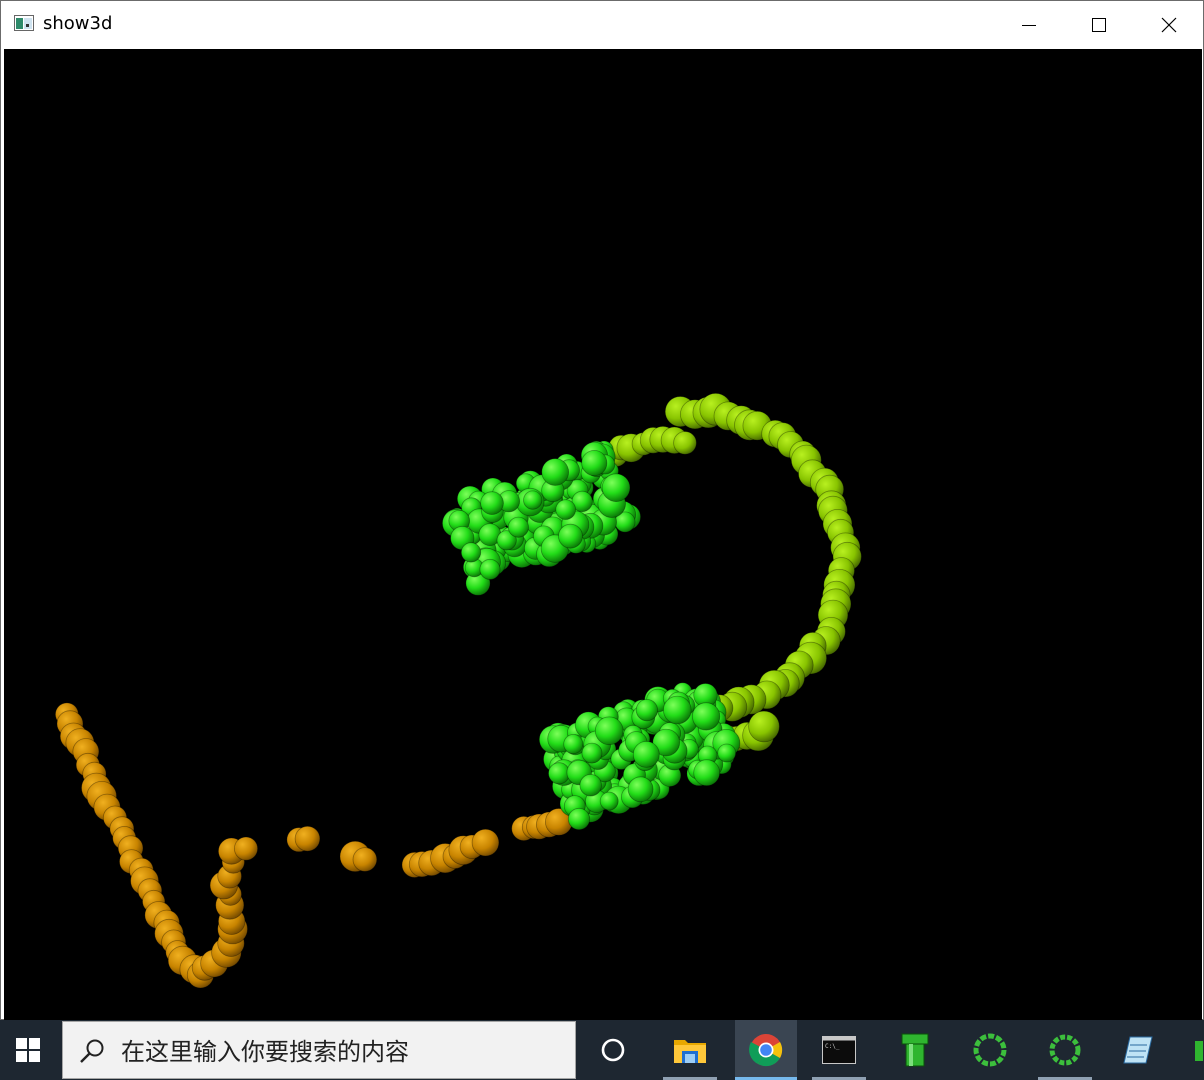 The width and height of the screenshot is (1204, 1080). I want to click on orange-sphere-chain, so click(314, 845).